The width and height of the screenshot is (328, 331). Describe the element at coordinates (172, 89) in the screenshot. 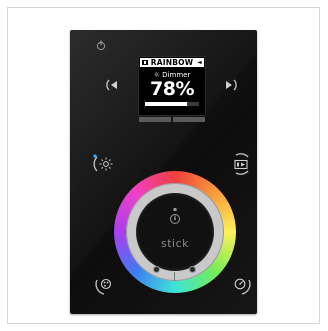

I see `dimmer-value: 78%` at that location.